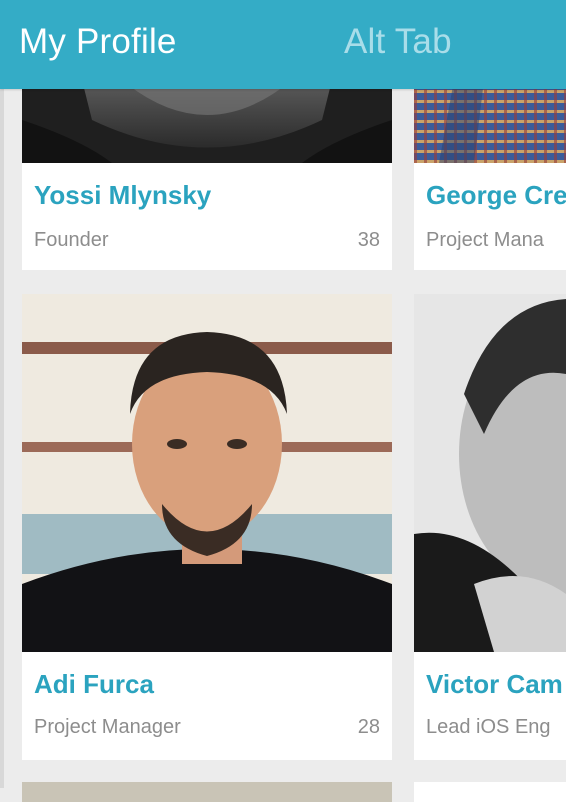  Describe the element at coordinates (98, 42) in the screenshot. I see `tab-my-profile: My Profile` at that location.